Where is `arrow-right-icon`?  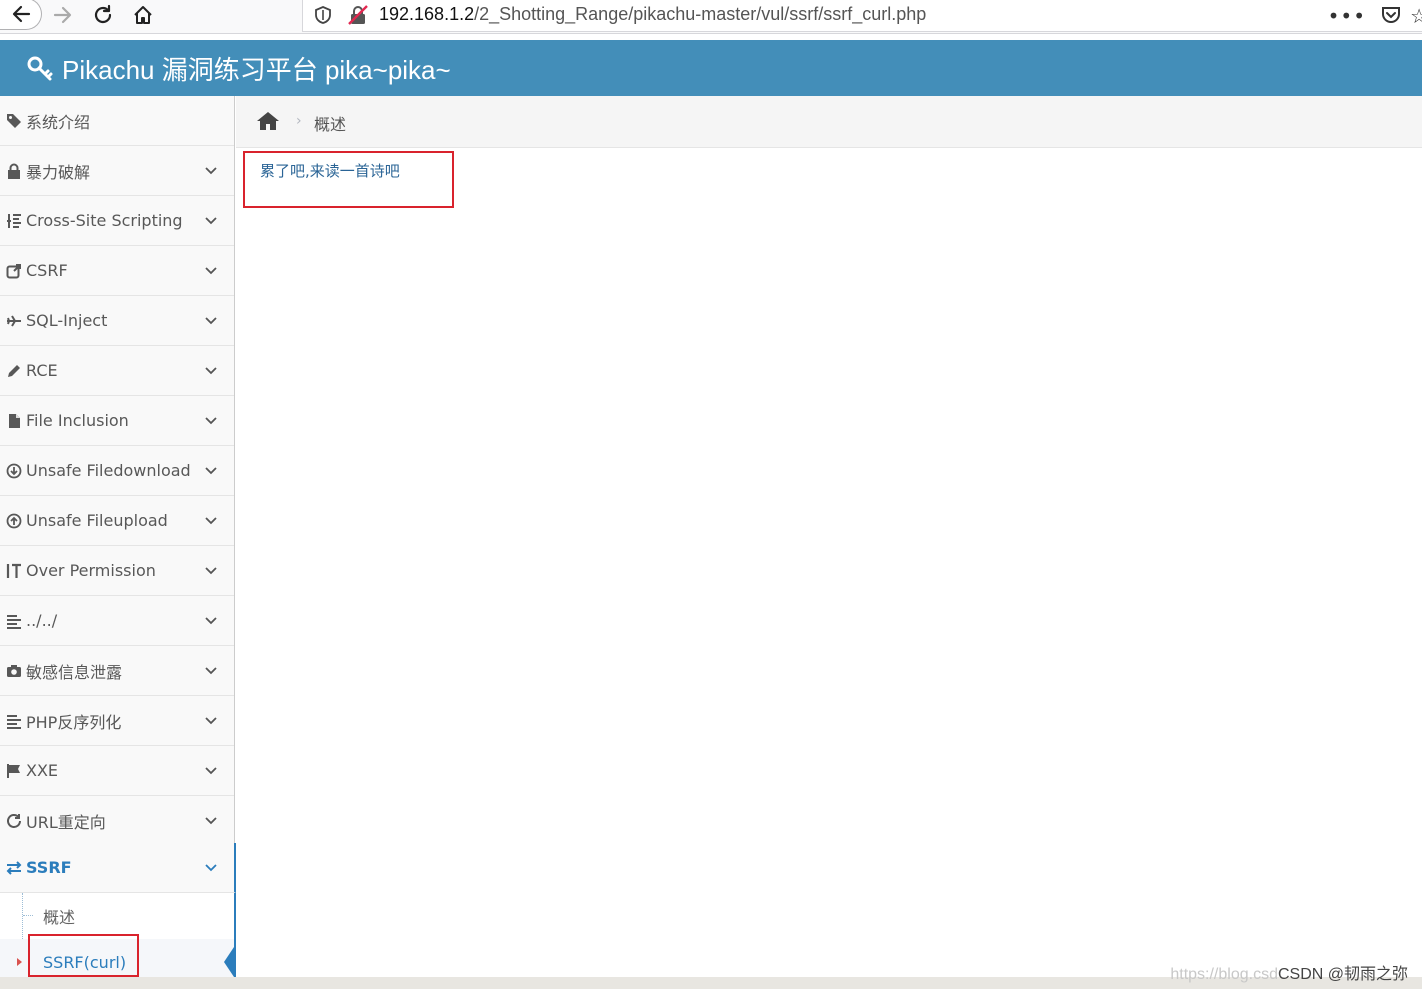
arrow-right-icon is located at coordinates (62, 15).